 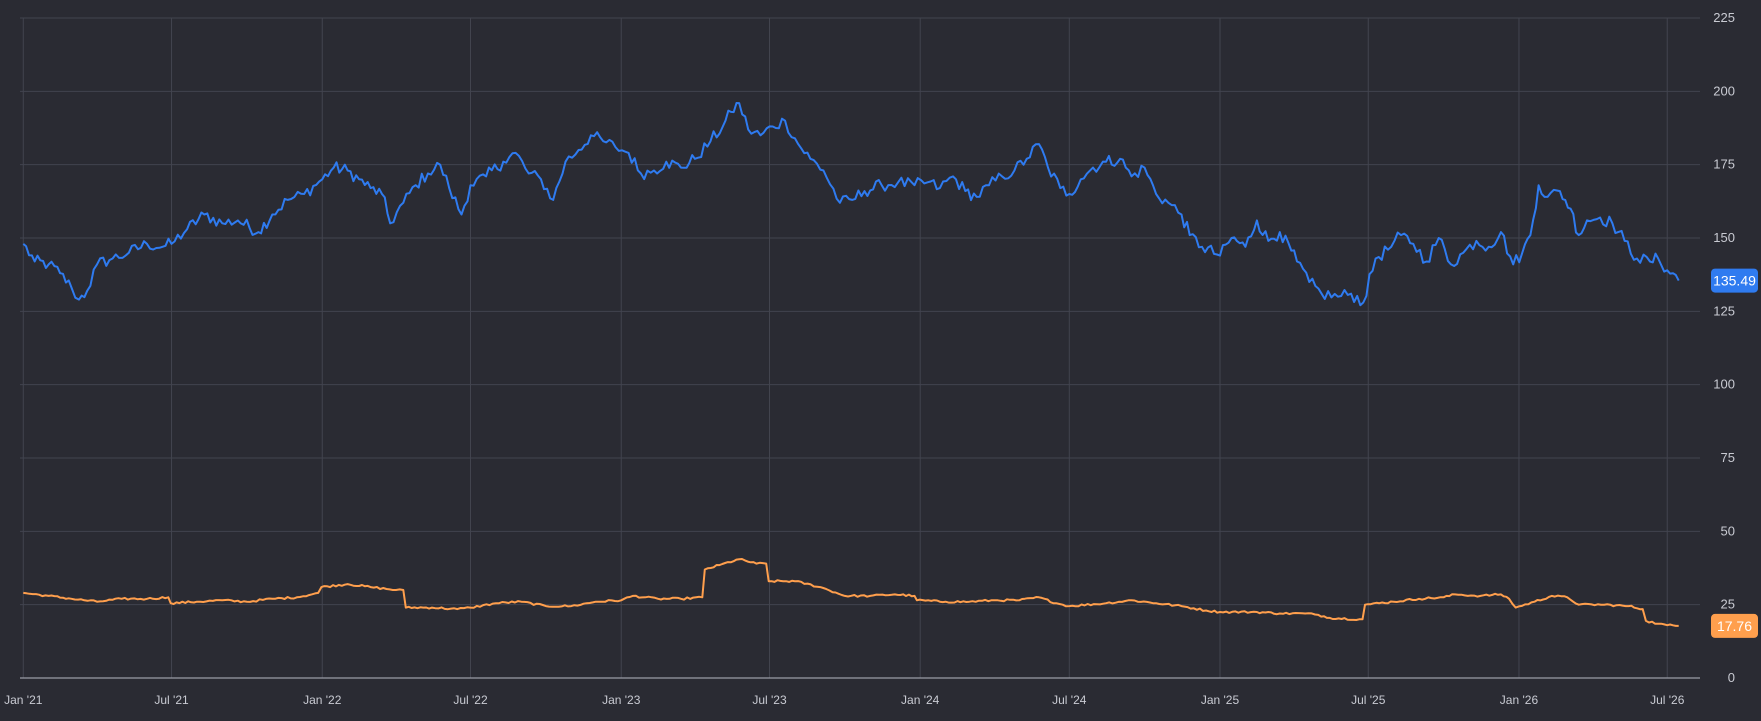 What do you see at coordinates (470, 700) in the screenshot?
I see `x-tick-label: Jul '22` at bounding box center [470, 700].